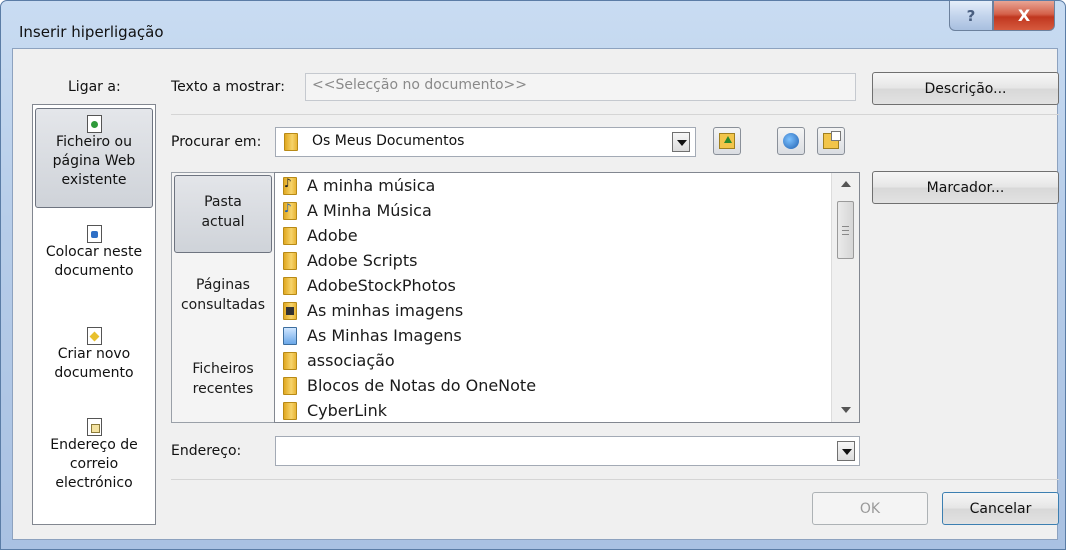  What do you see at coordinates (388, 141) in the screenshot?
I see `look-in-value: Os Meus Documentos` at bounding box center [388, 141].